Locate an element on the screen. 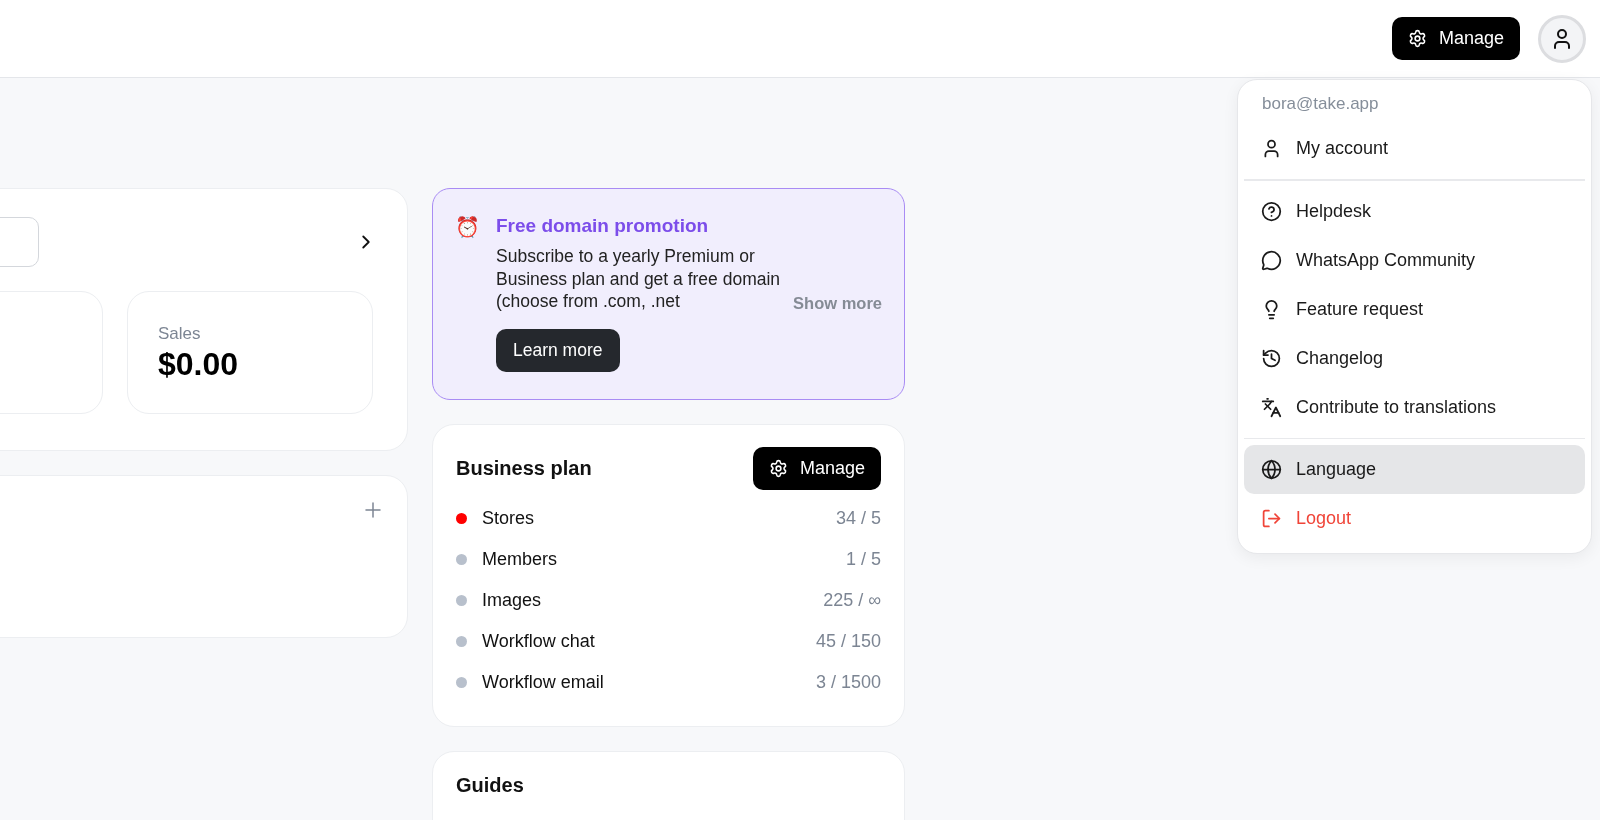 The height and width of the screenshot is (820, 1600). menu-item: Helpdesk is located at coordinates (1414, 211).